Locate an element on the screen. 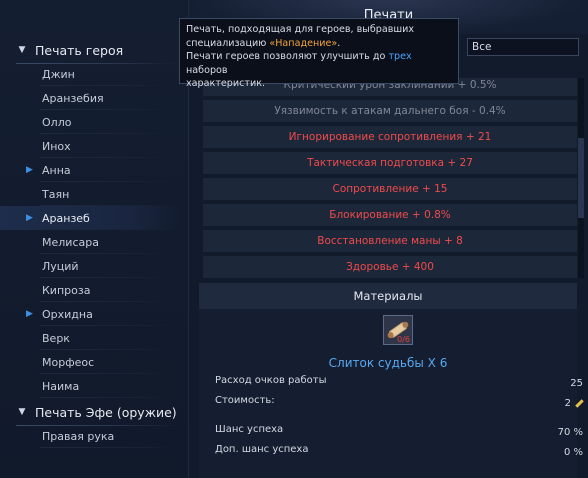 The image size is (588, 478). stat-row: Блокирование + 0.8% is located at coordinates (390, 215).